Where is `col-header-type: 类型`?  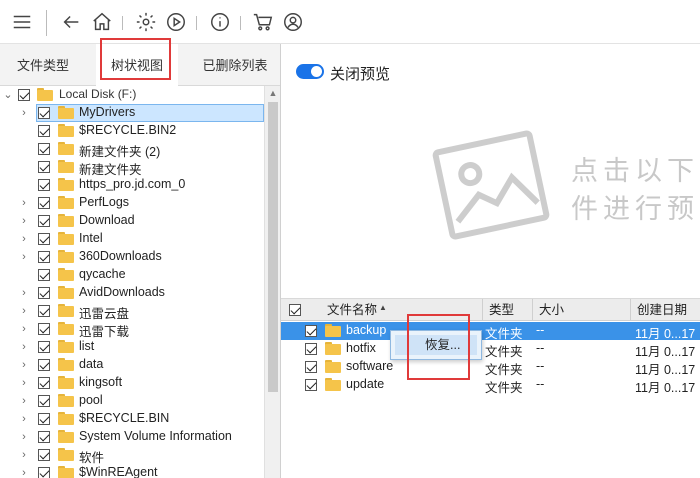 col-header-type: 类型 is located at coordinates (508, 310).